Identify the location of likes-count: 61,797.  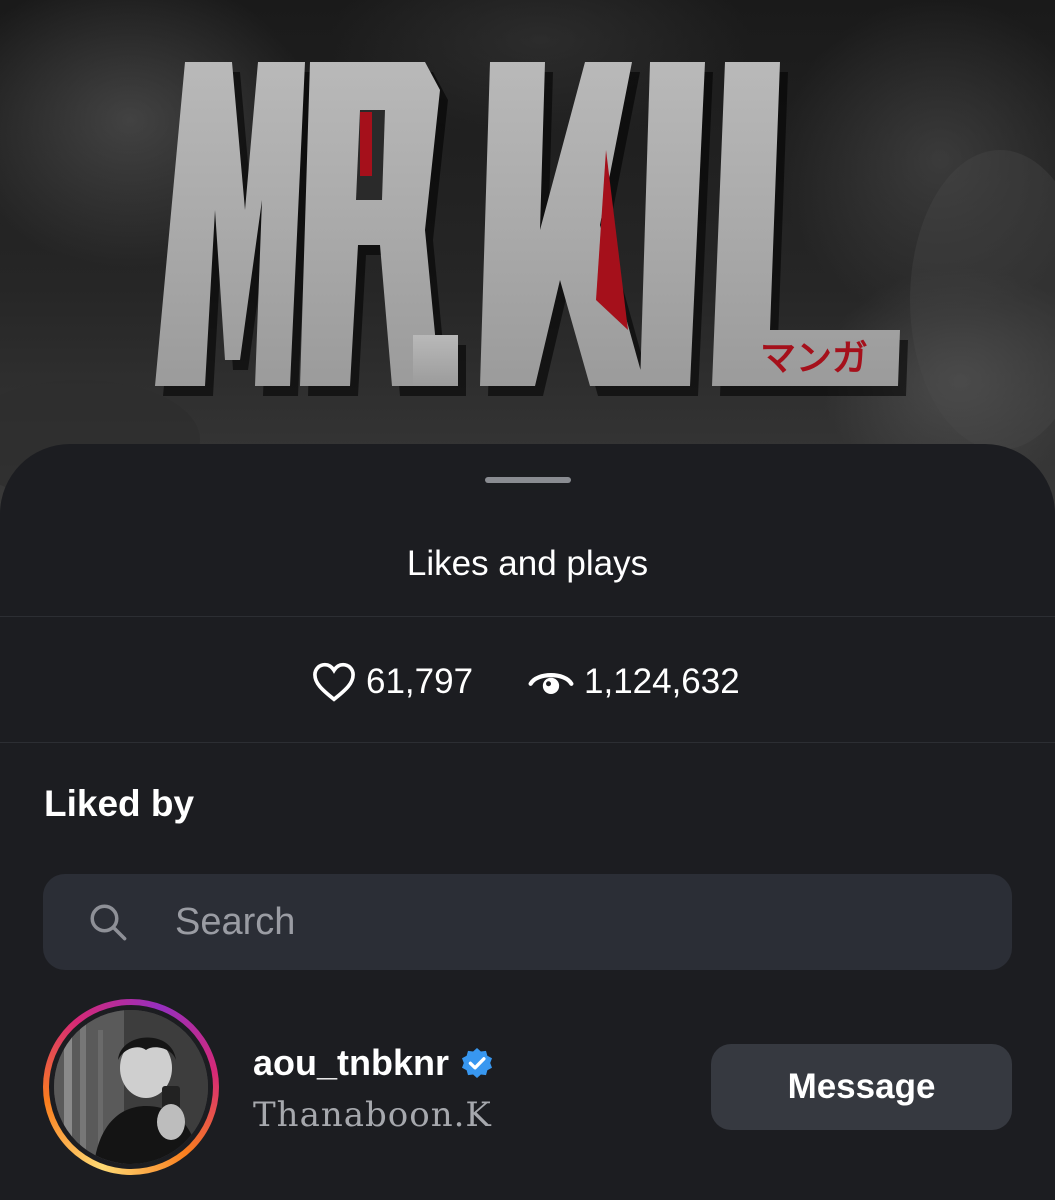
(420, 681).